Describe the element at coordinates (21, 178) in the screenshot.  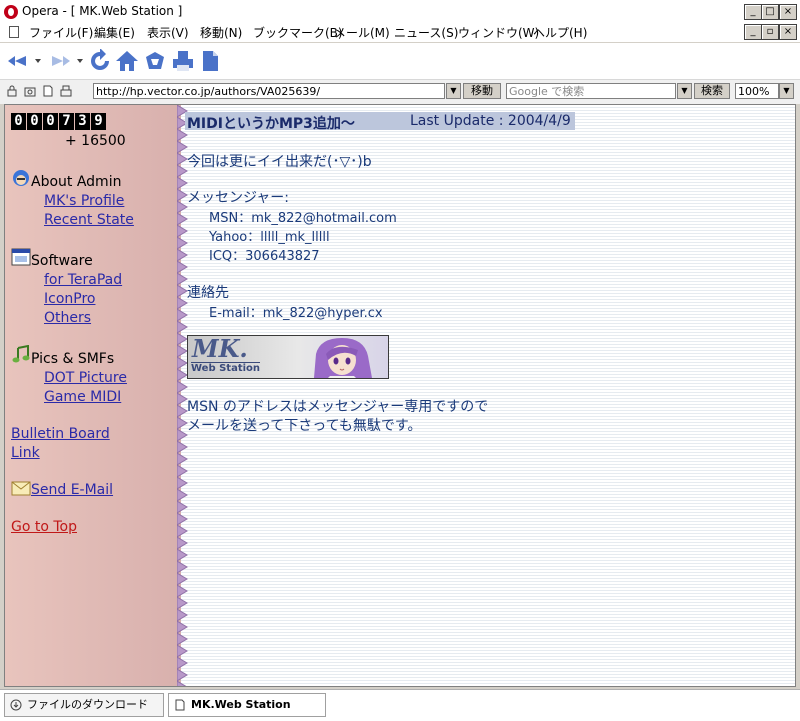
I see `admin-avatar-icon` at that location.